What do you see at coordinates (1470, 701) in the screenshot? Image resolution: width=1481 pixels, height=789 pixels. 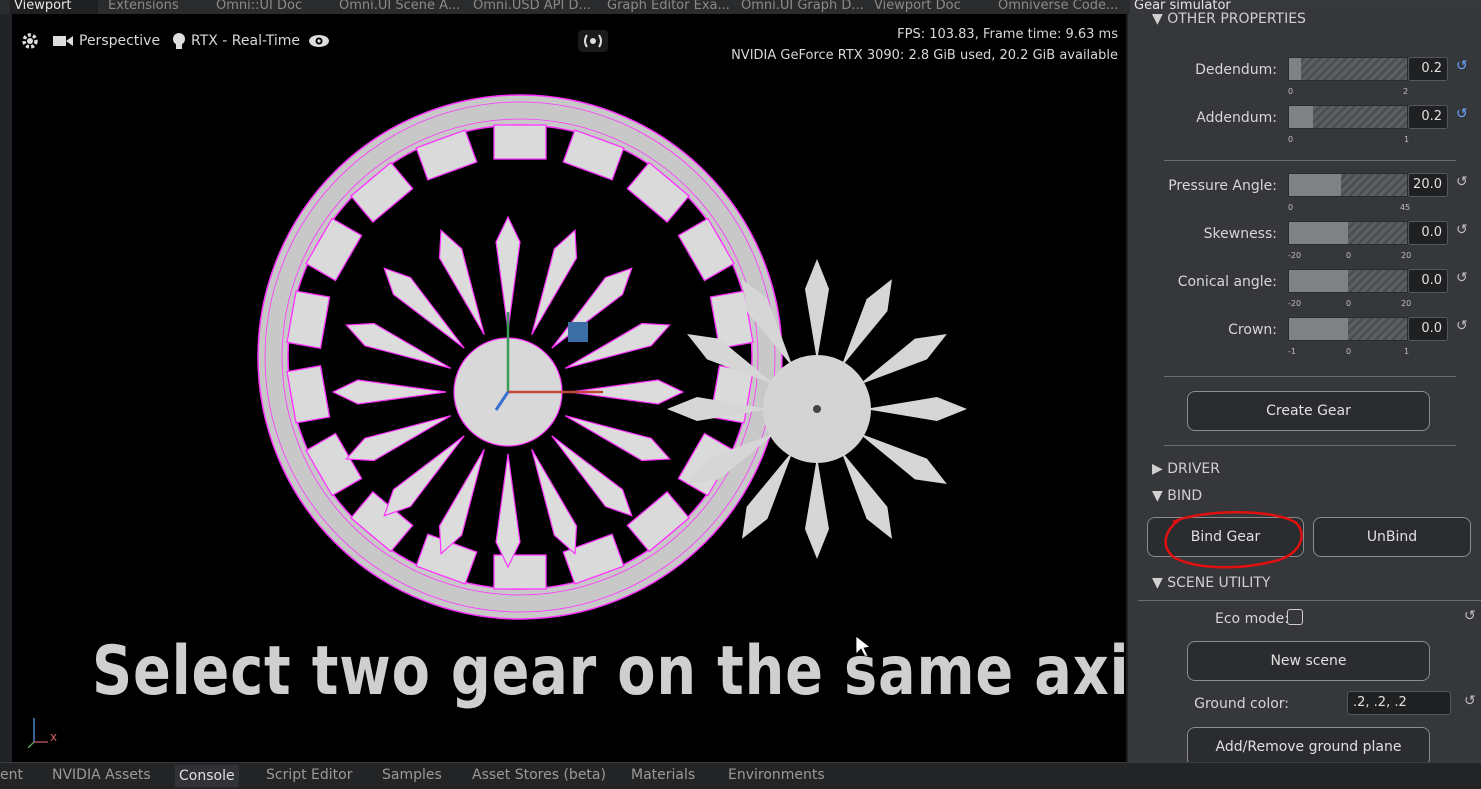 I see `ground-color-reset-icon: ↺` at bounding box center [1470, 701].